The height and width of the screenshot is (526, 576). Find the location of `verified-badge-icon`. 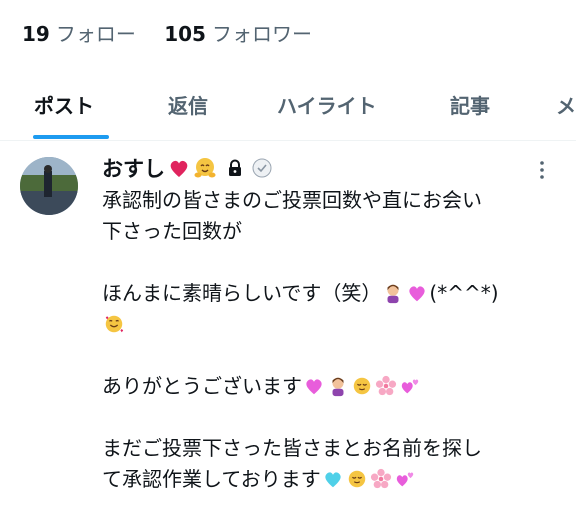

verified-badge-icon is located at coordinates (262, 168).